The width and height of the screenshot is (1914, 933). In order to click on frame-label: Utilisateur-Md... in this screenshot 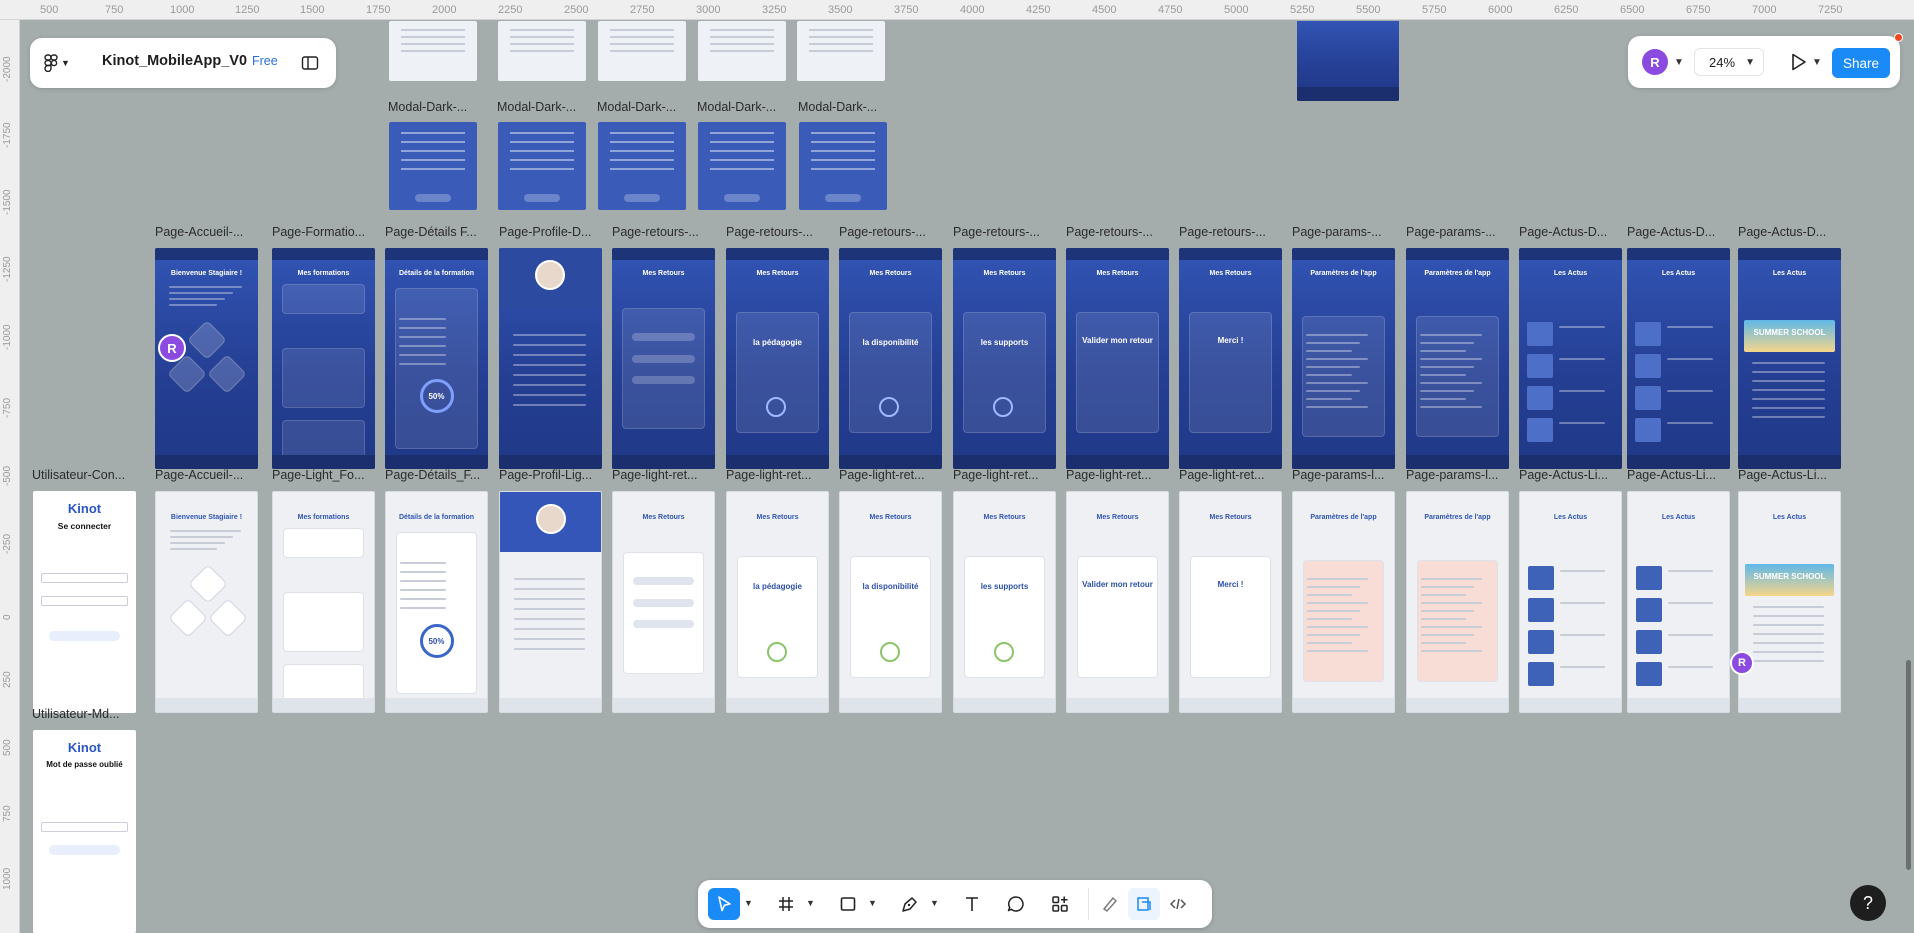, I will do `click(87, 714)`.